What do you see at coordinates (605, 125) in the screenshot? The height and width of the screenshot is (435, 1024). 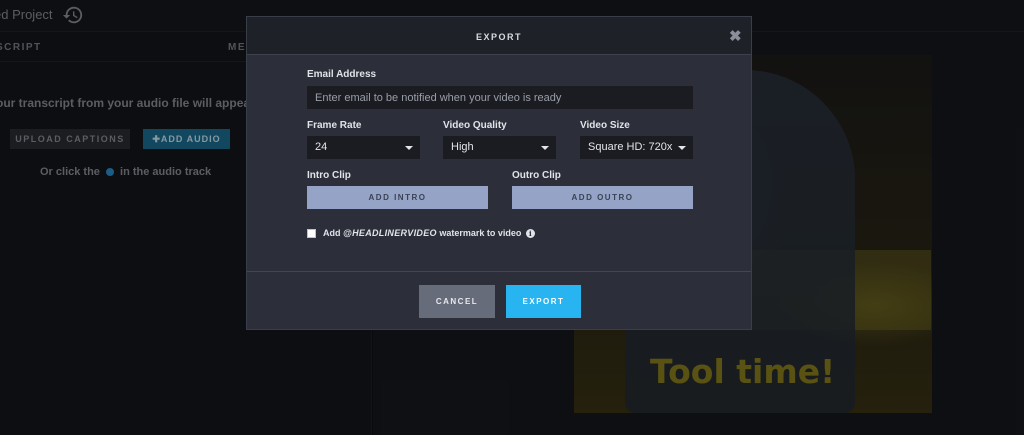 I see `video-size-label: Video Size` at bounding box center [605, 125].